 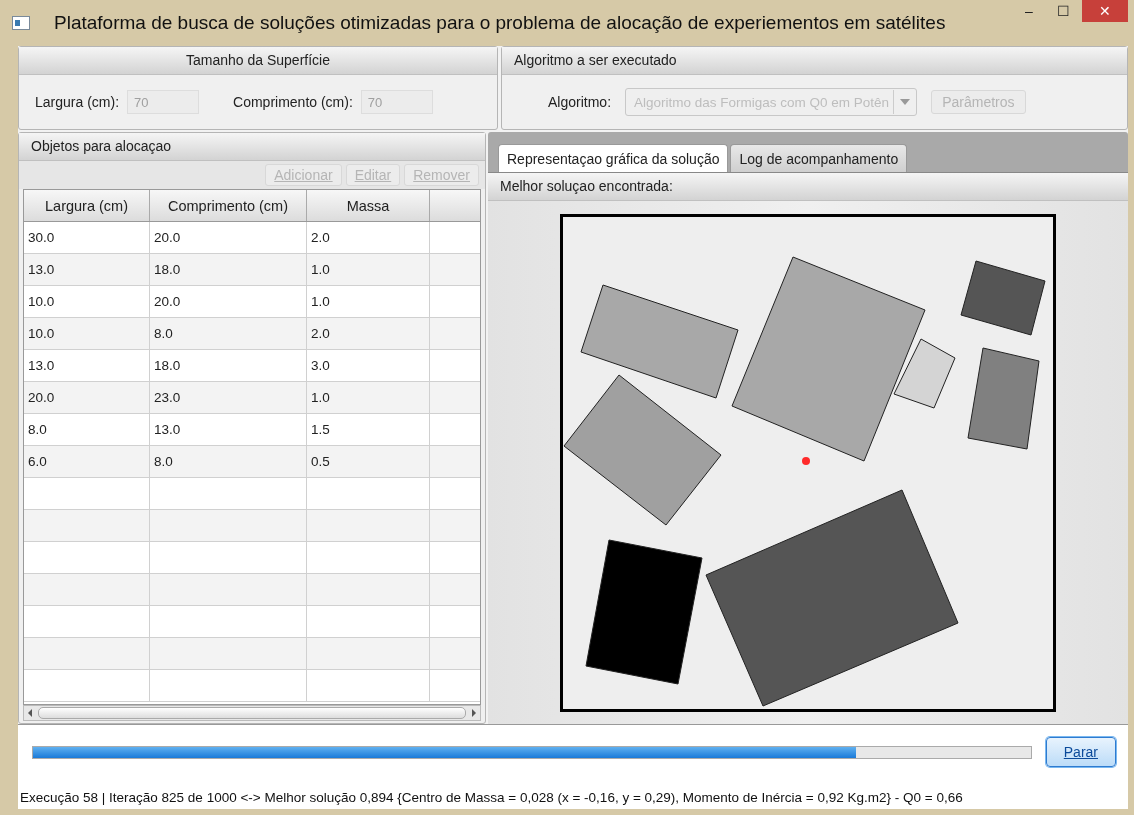 What do you see at coordinates (368, 429) in the screenshot?
I see `table-cell: 1.5` at bounding box center [368, 429].